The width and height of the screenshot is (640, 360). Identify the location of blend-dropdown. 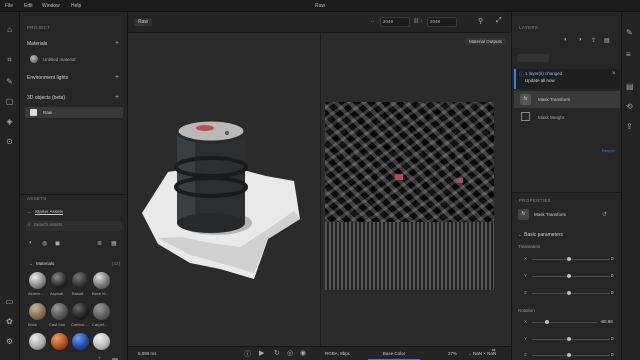
(533, 58).